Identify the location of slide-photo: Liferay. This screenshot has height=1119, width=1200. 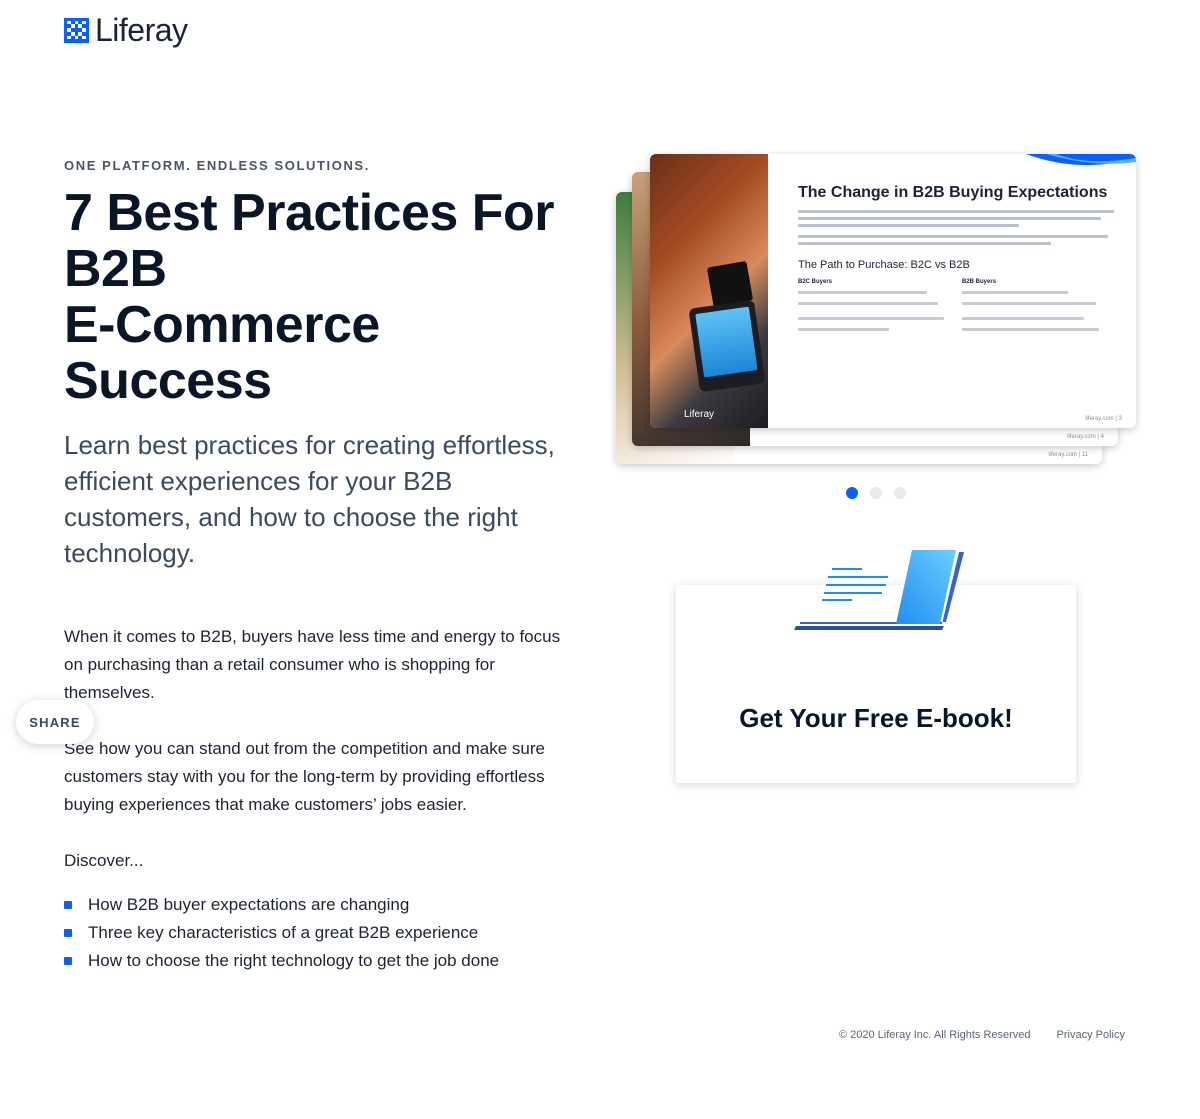
(709, 291).